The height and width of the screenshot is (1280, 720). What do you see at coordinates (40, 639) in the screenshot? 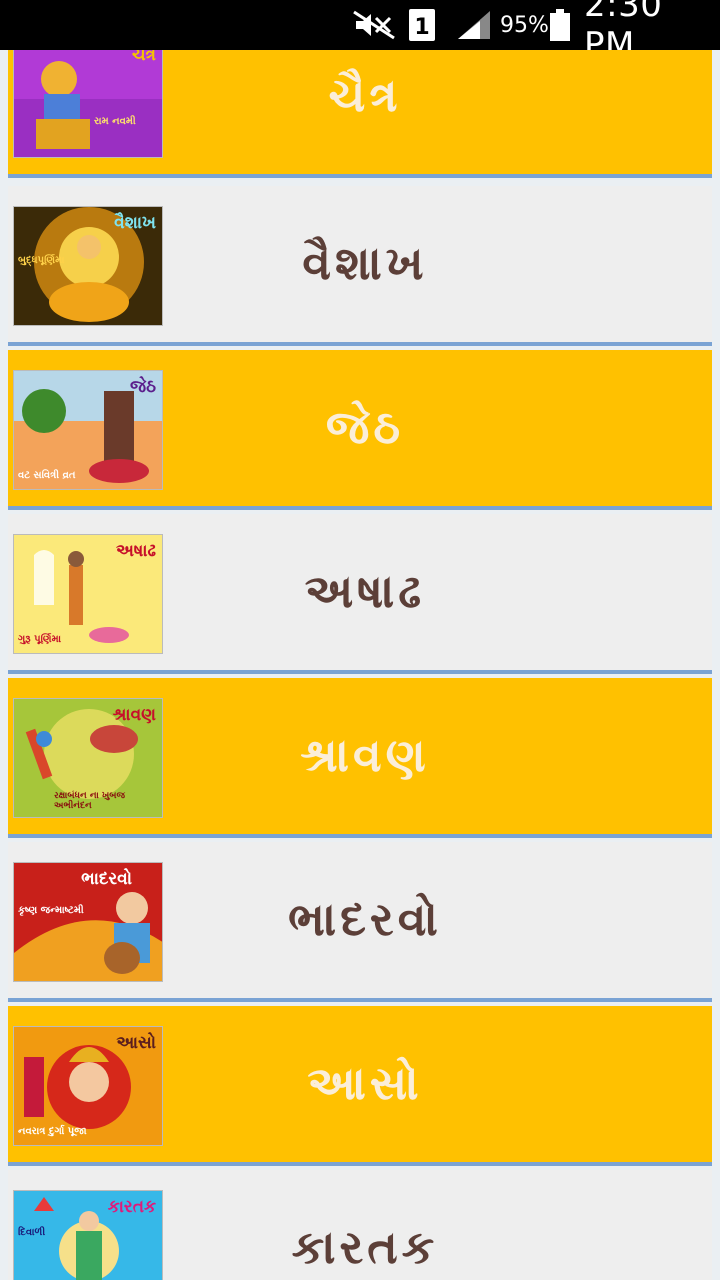
I see `thumbnail-caption: ગુરૂ પૂર્ણિમા` at bounding box center [40, 639].